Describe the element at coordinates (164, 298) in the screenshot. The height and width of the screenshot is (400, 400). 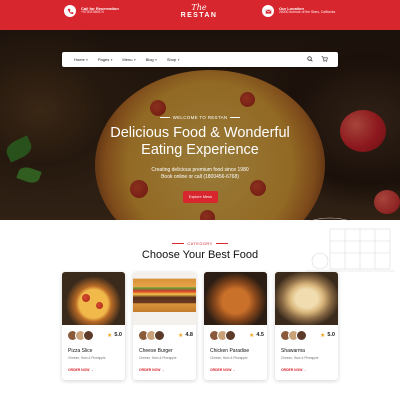
I see `cheese-burger-image` at that location.